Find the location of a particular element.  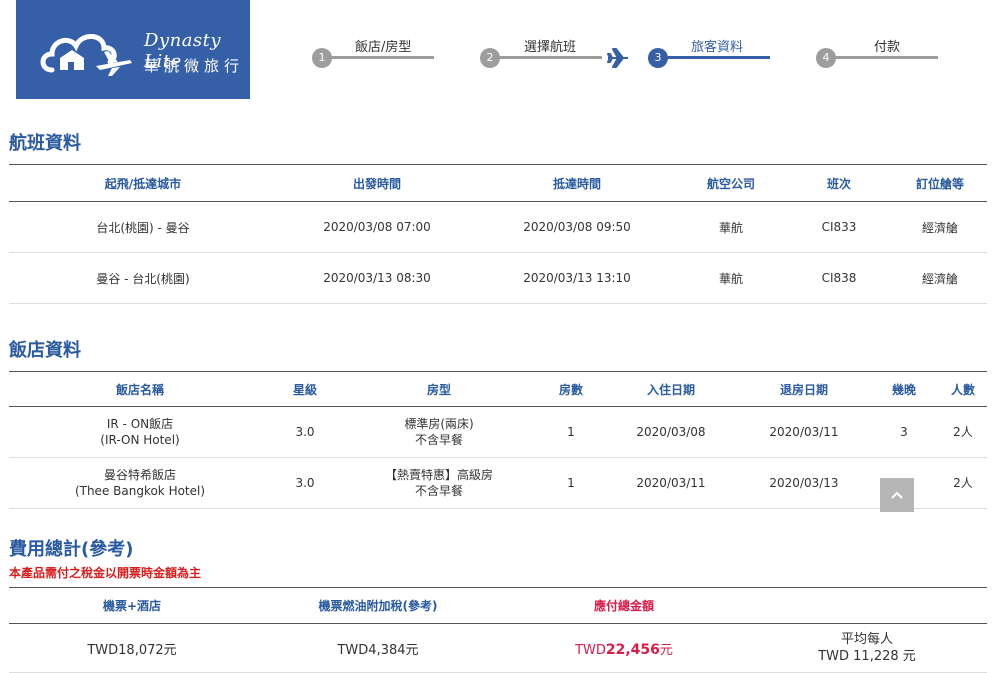

column-header: 機票燃油附加稅(參考) is located at coordinates (378, 605).